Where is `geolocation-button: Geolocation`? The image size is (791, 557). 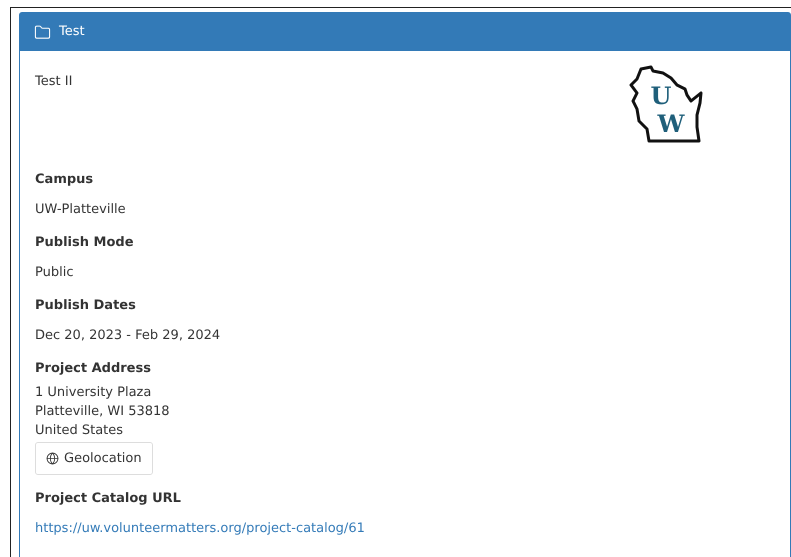
geolocation-button: Geolocation is located at coordinates (94, 458).